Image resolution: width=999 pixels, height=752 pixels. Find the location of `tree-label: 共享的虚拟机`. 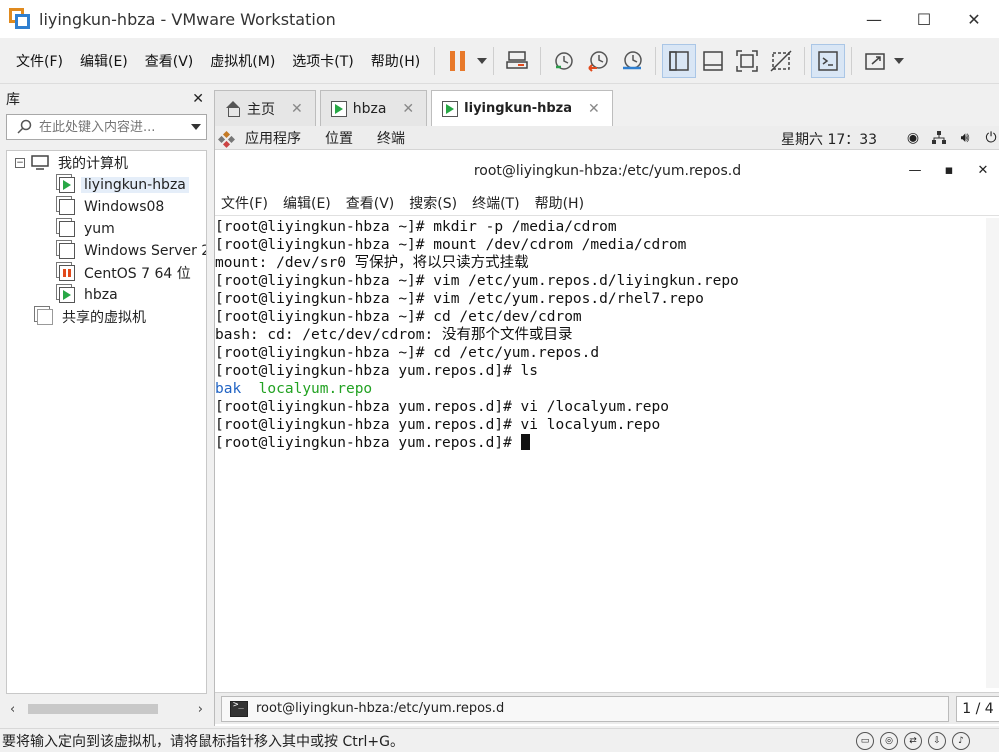

tree-label: 共享的虚拟机 is located at coordinates (104, 318).